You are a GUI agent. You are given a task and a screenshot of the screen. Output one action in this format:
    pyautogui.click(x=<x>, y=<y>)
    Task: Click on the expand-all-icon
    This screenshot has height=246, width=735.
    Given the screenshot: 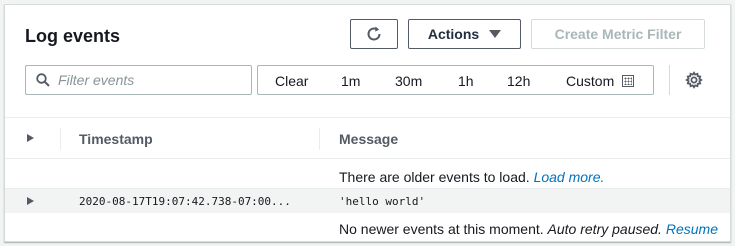 What is the action you would take?
    pyautogui.click(x=30, y=138)
    